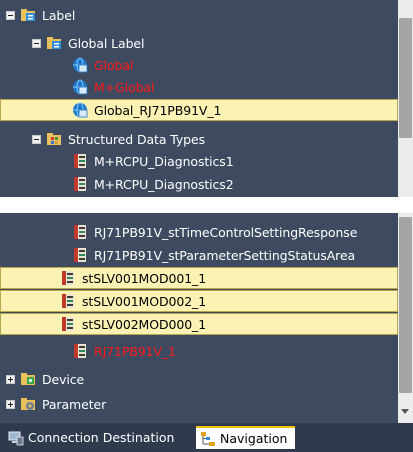  Describe the element at coordinates (158, 110) in the screenshot. I see `tree-node-text: Global_RJ71PB91V_1` at that location.